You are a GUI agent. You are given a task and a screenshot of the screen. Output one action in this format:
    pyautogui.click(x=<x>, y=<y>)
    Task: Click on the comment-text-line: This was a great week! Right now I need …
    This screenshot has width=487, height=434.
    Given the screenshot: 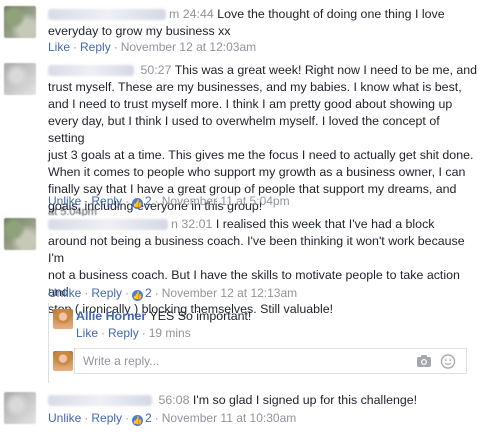 What is the action you would take?
    pyautogui.click(x=326, y=70)
    